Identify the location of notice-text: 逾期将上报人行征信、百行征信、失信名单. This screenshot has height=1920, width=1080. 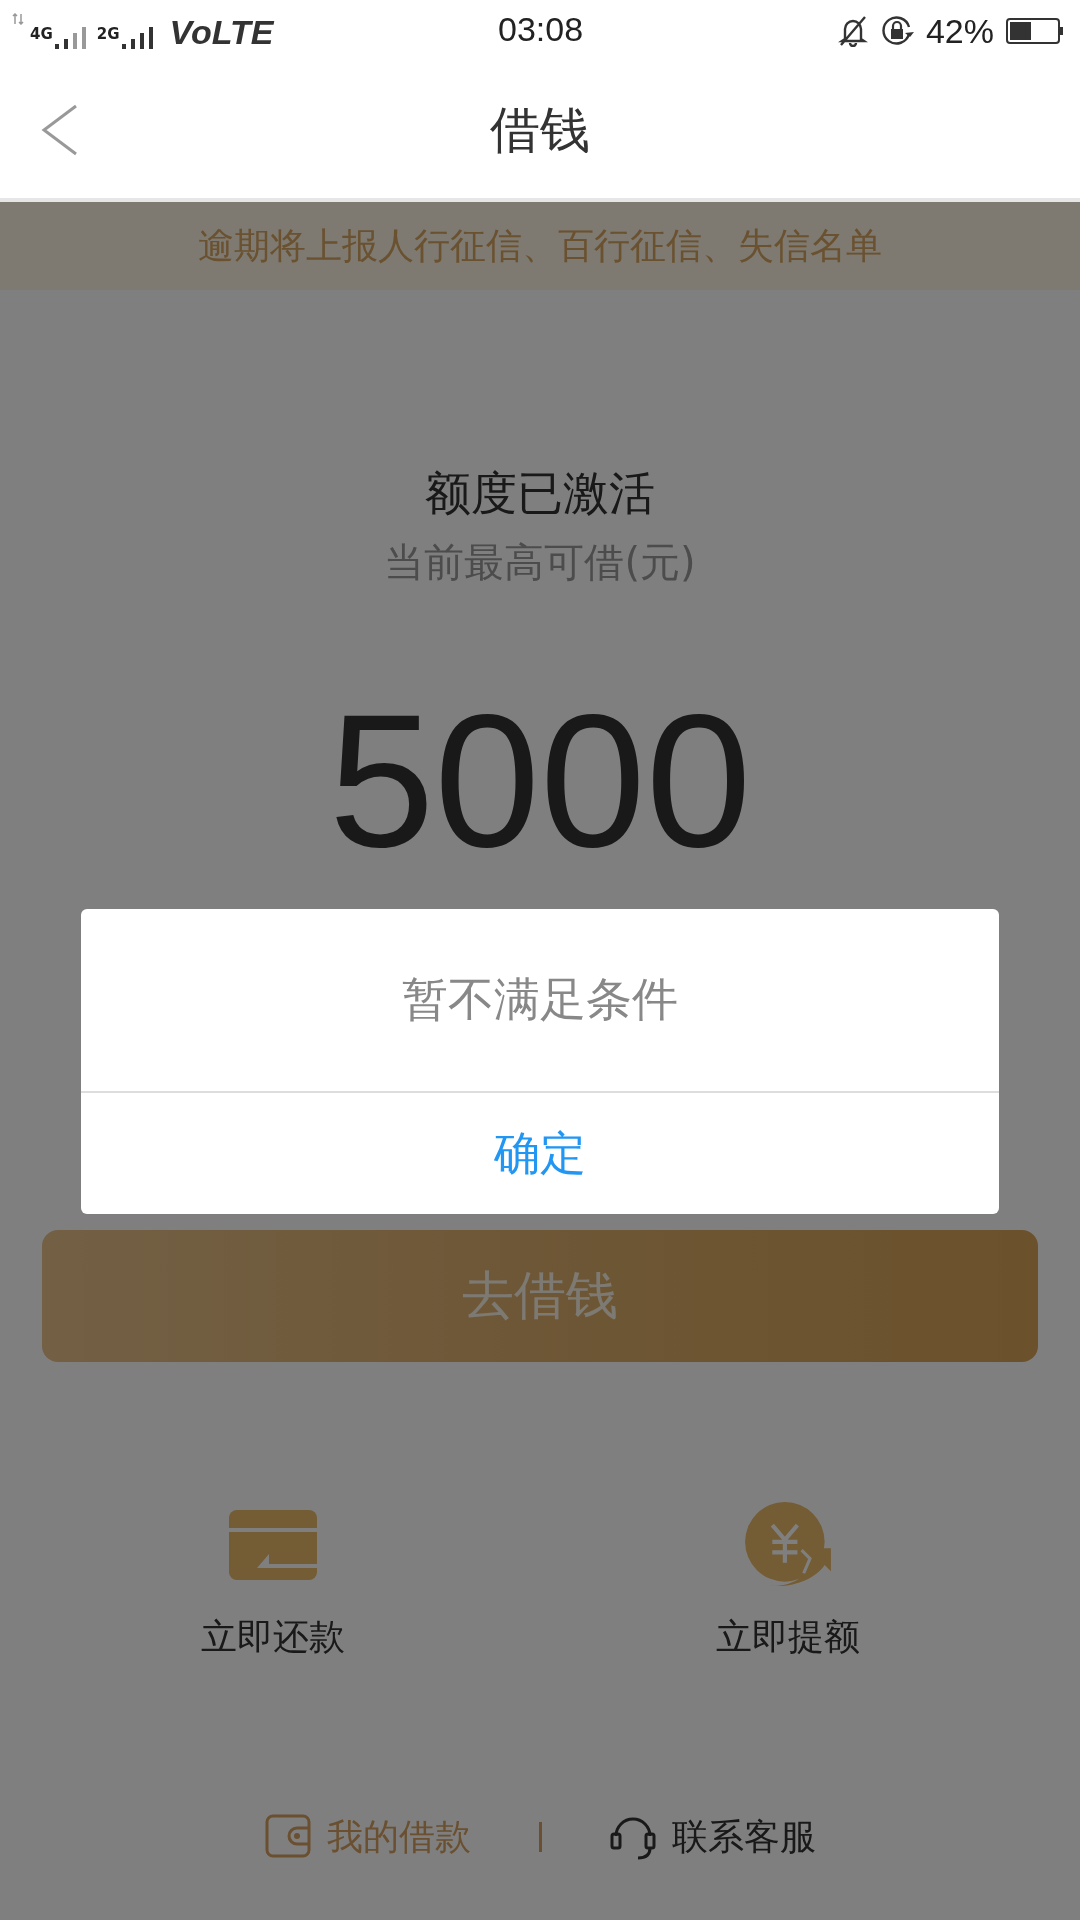
(540, 245).